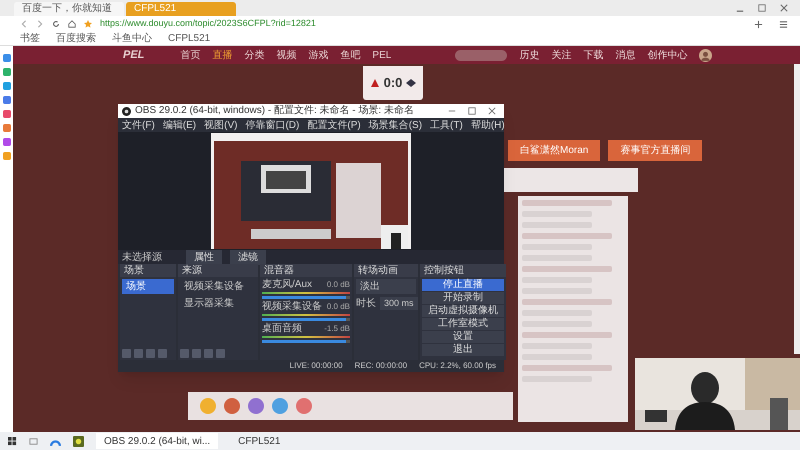 This screenshot has width=800, height=450. Describe the element at coordinates (529, 55) in the screenshot. I see `header-link: 历史` at that location.